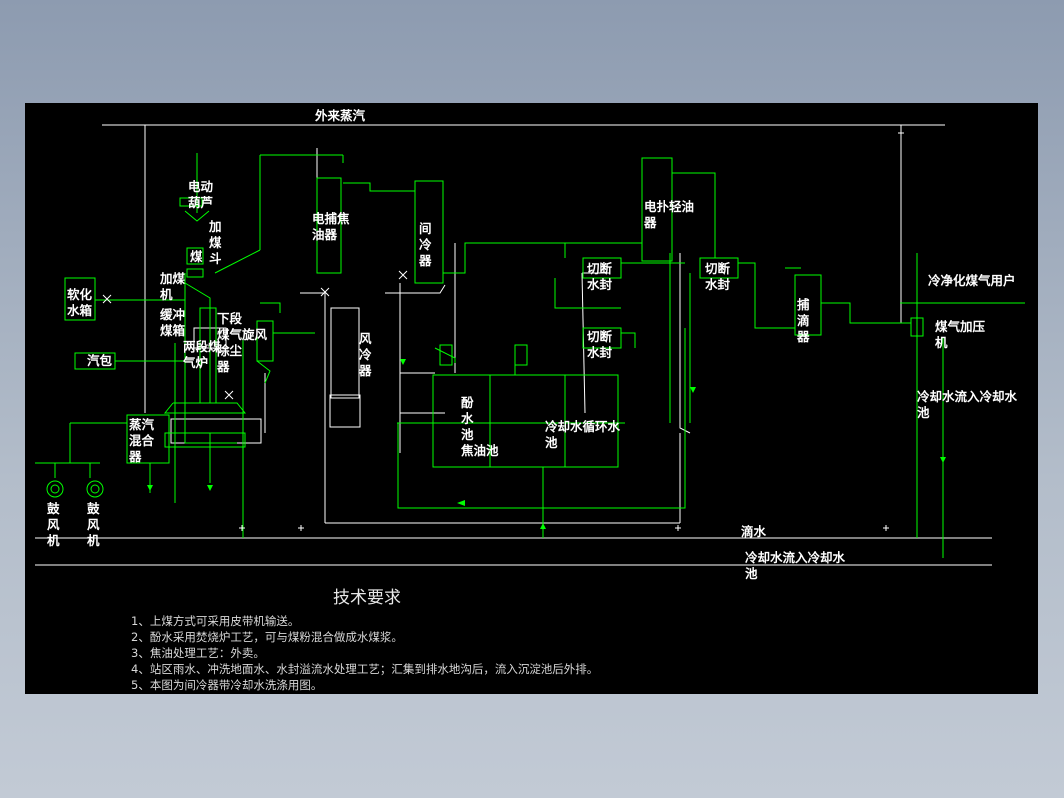 This screenshot has width=1064, height=798. What do you see at coordinates (669, 214) in the screenshot?
I see `esp-light-oil-label: 电扑轻油 器` at bounding box center [669, 214].